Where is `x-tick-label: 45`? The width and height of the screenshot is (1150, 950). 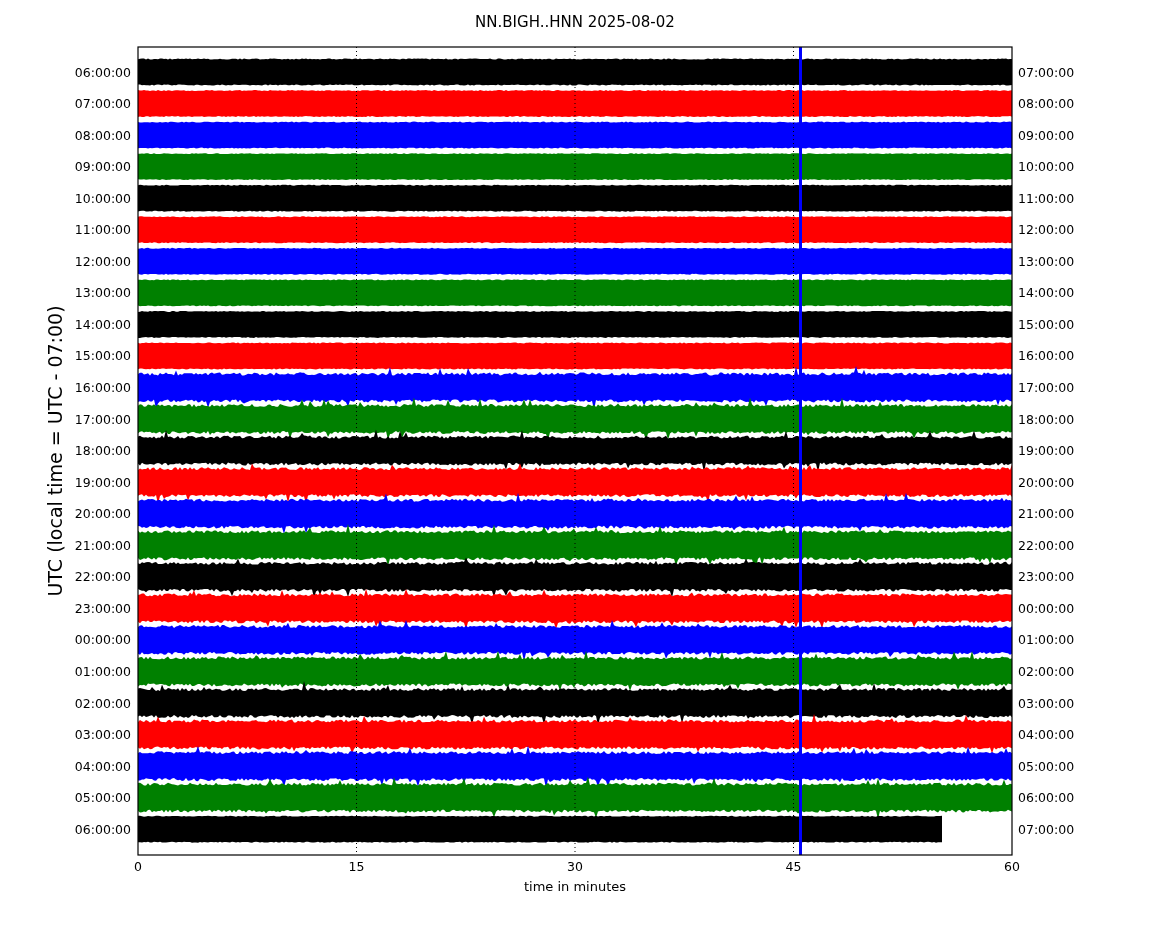 x-tick-label: 45 is located at coordinates (793, 866).